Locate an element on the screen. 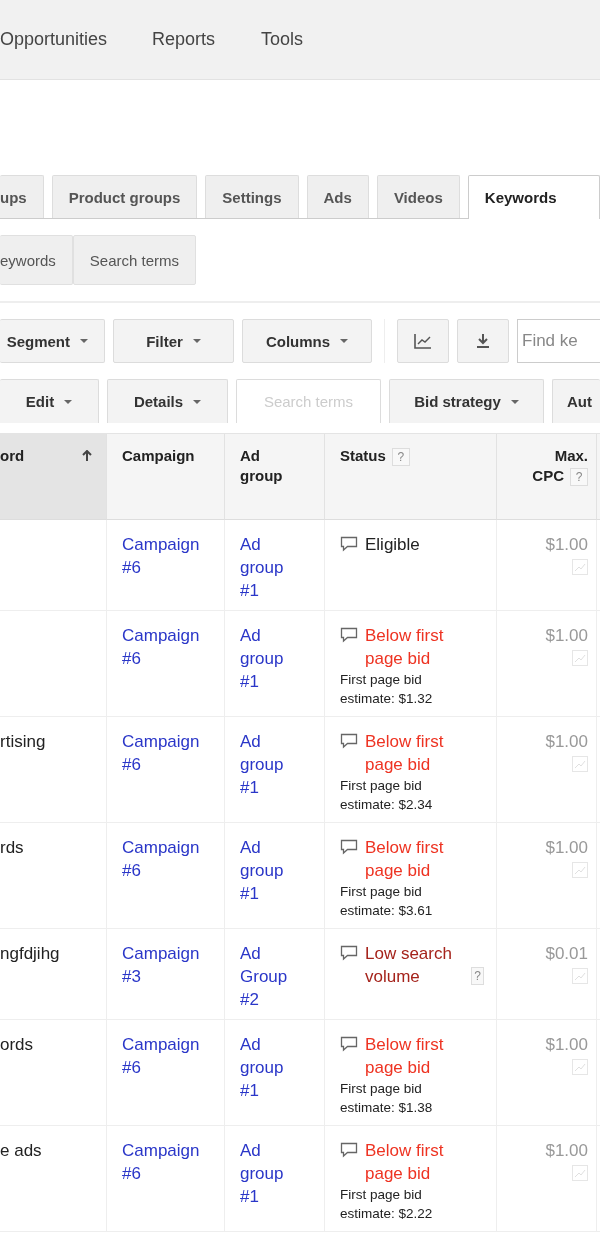 Image resolution: width=600 pixels, height=1240 pixels. keyword-text: ngfdjihg is located at coordinates (30, 953).